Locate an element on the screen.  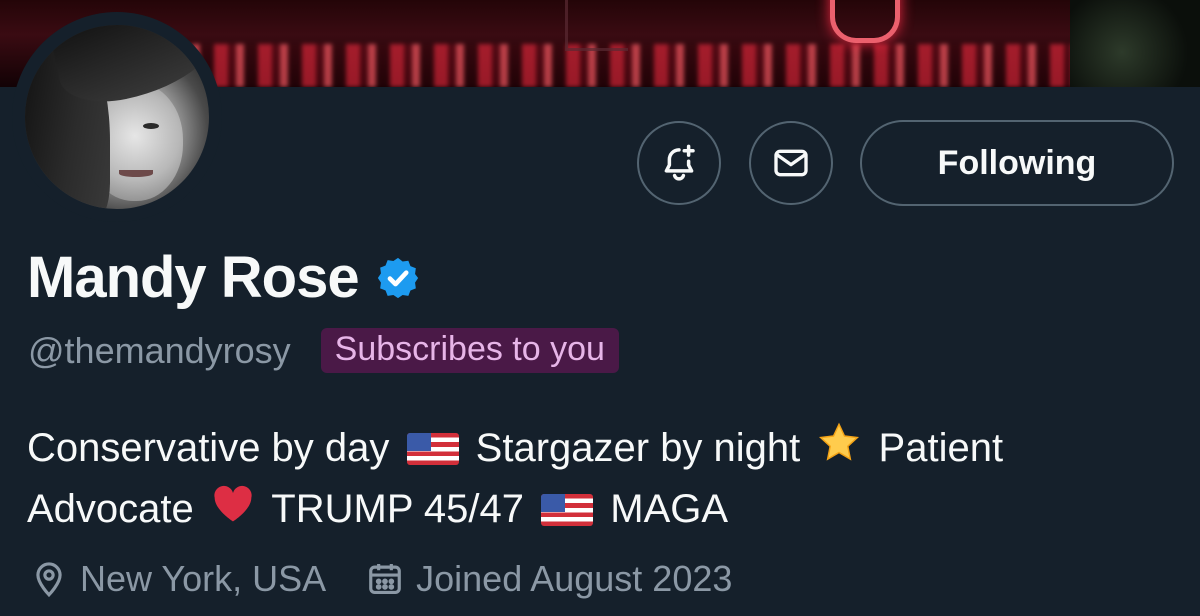
star-emoji is located at coordinates (839, 441).